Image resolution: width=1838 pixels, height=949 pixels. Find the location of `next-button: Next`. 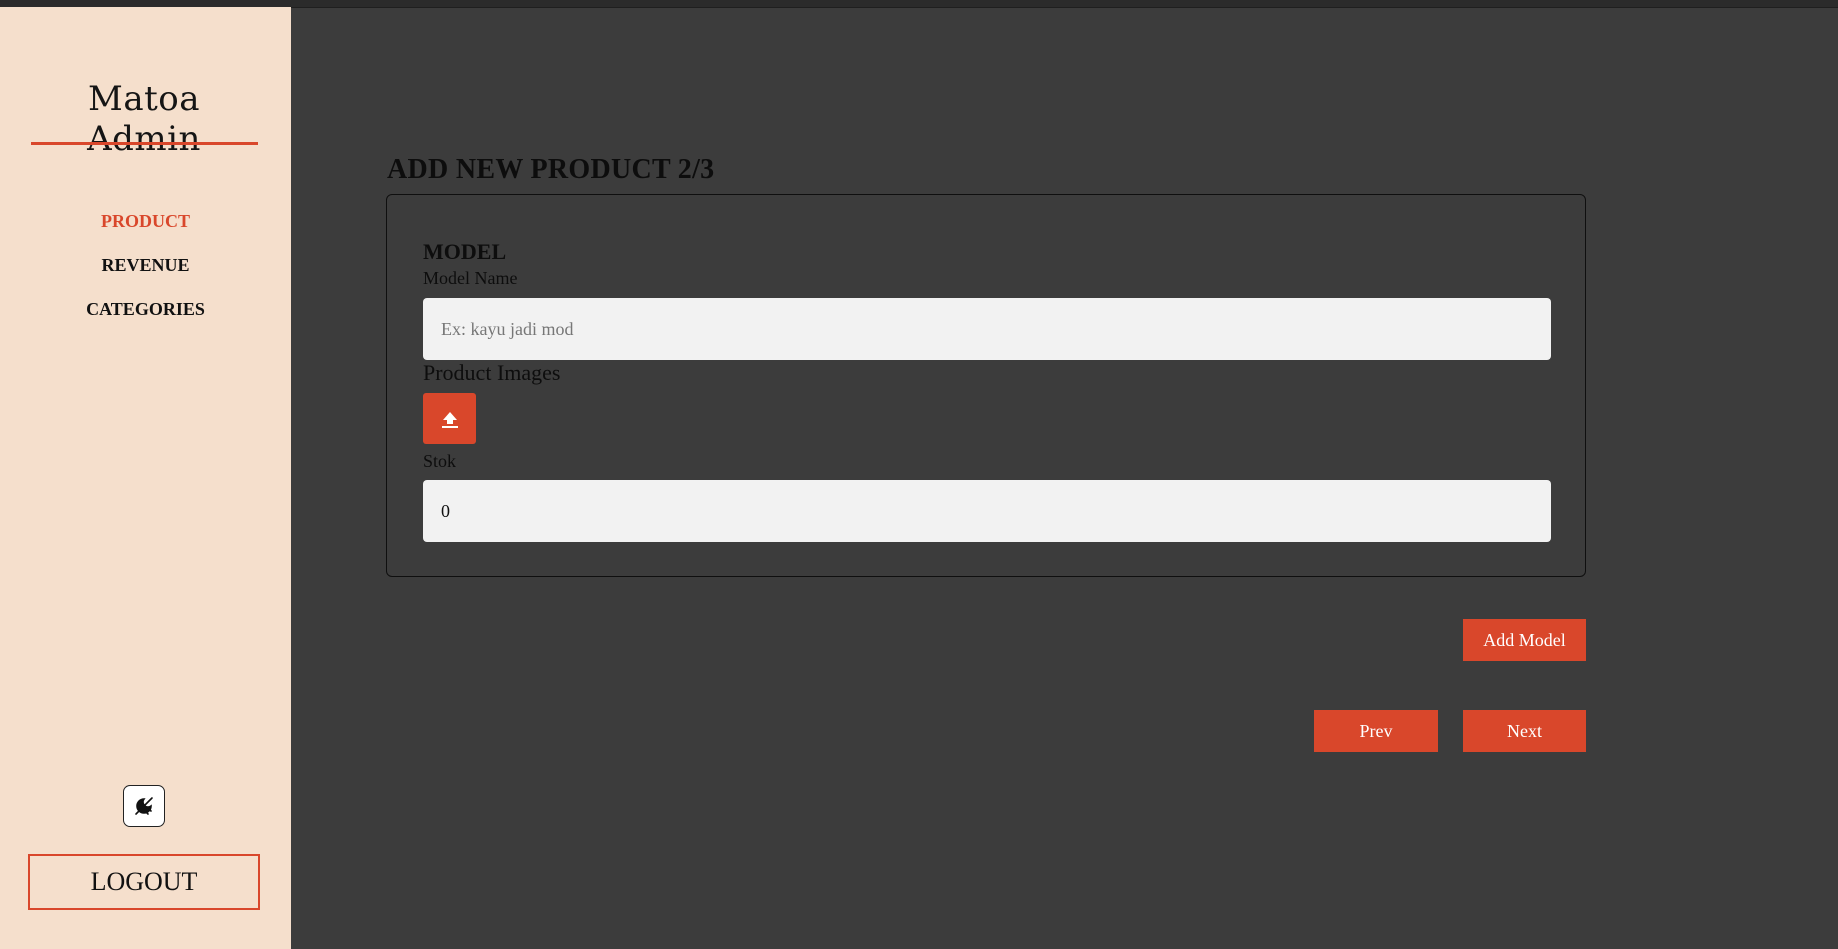

next-button: Next is located at coordinates (1524, 731).